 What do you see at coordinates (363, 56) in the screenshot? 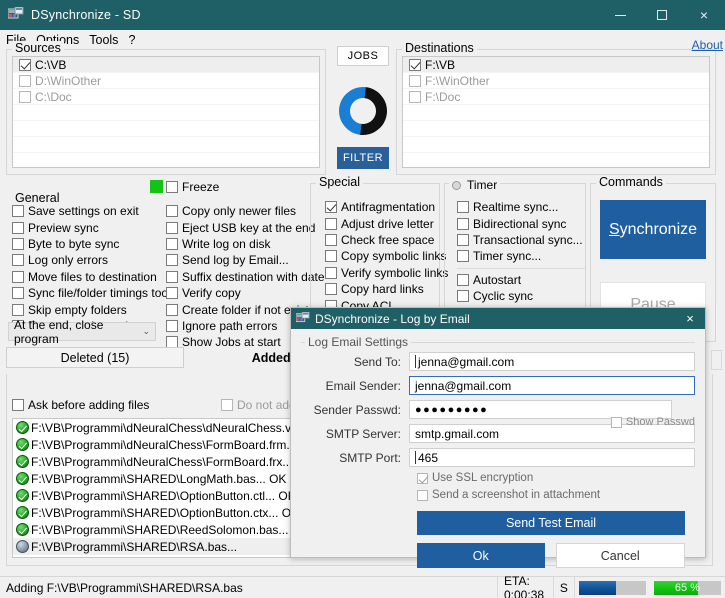
I see `jobs-button: JOBS` at bounding box center [363, 56].